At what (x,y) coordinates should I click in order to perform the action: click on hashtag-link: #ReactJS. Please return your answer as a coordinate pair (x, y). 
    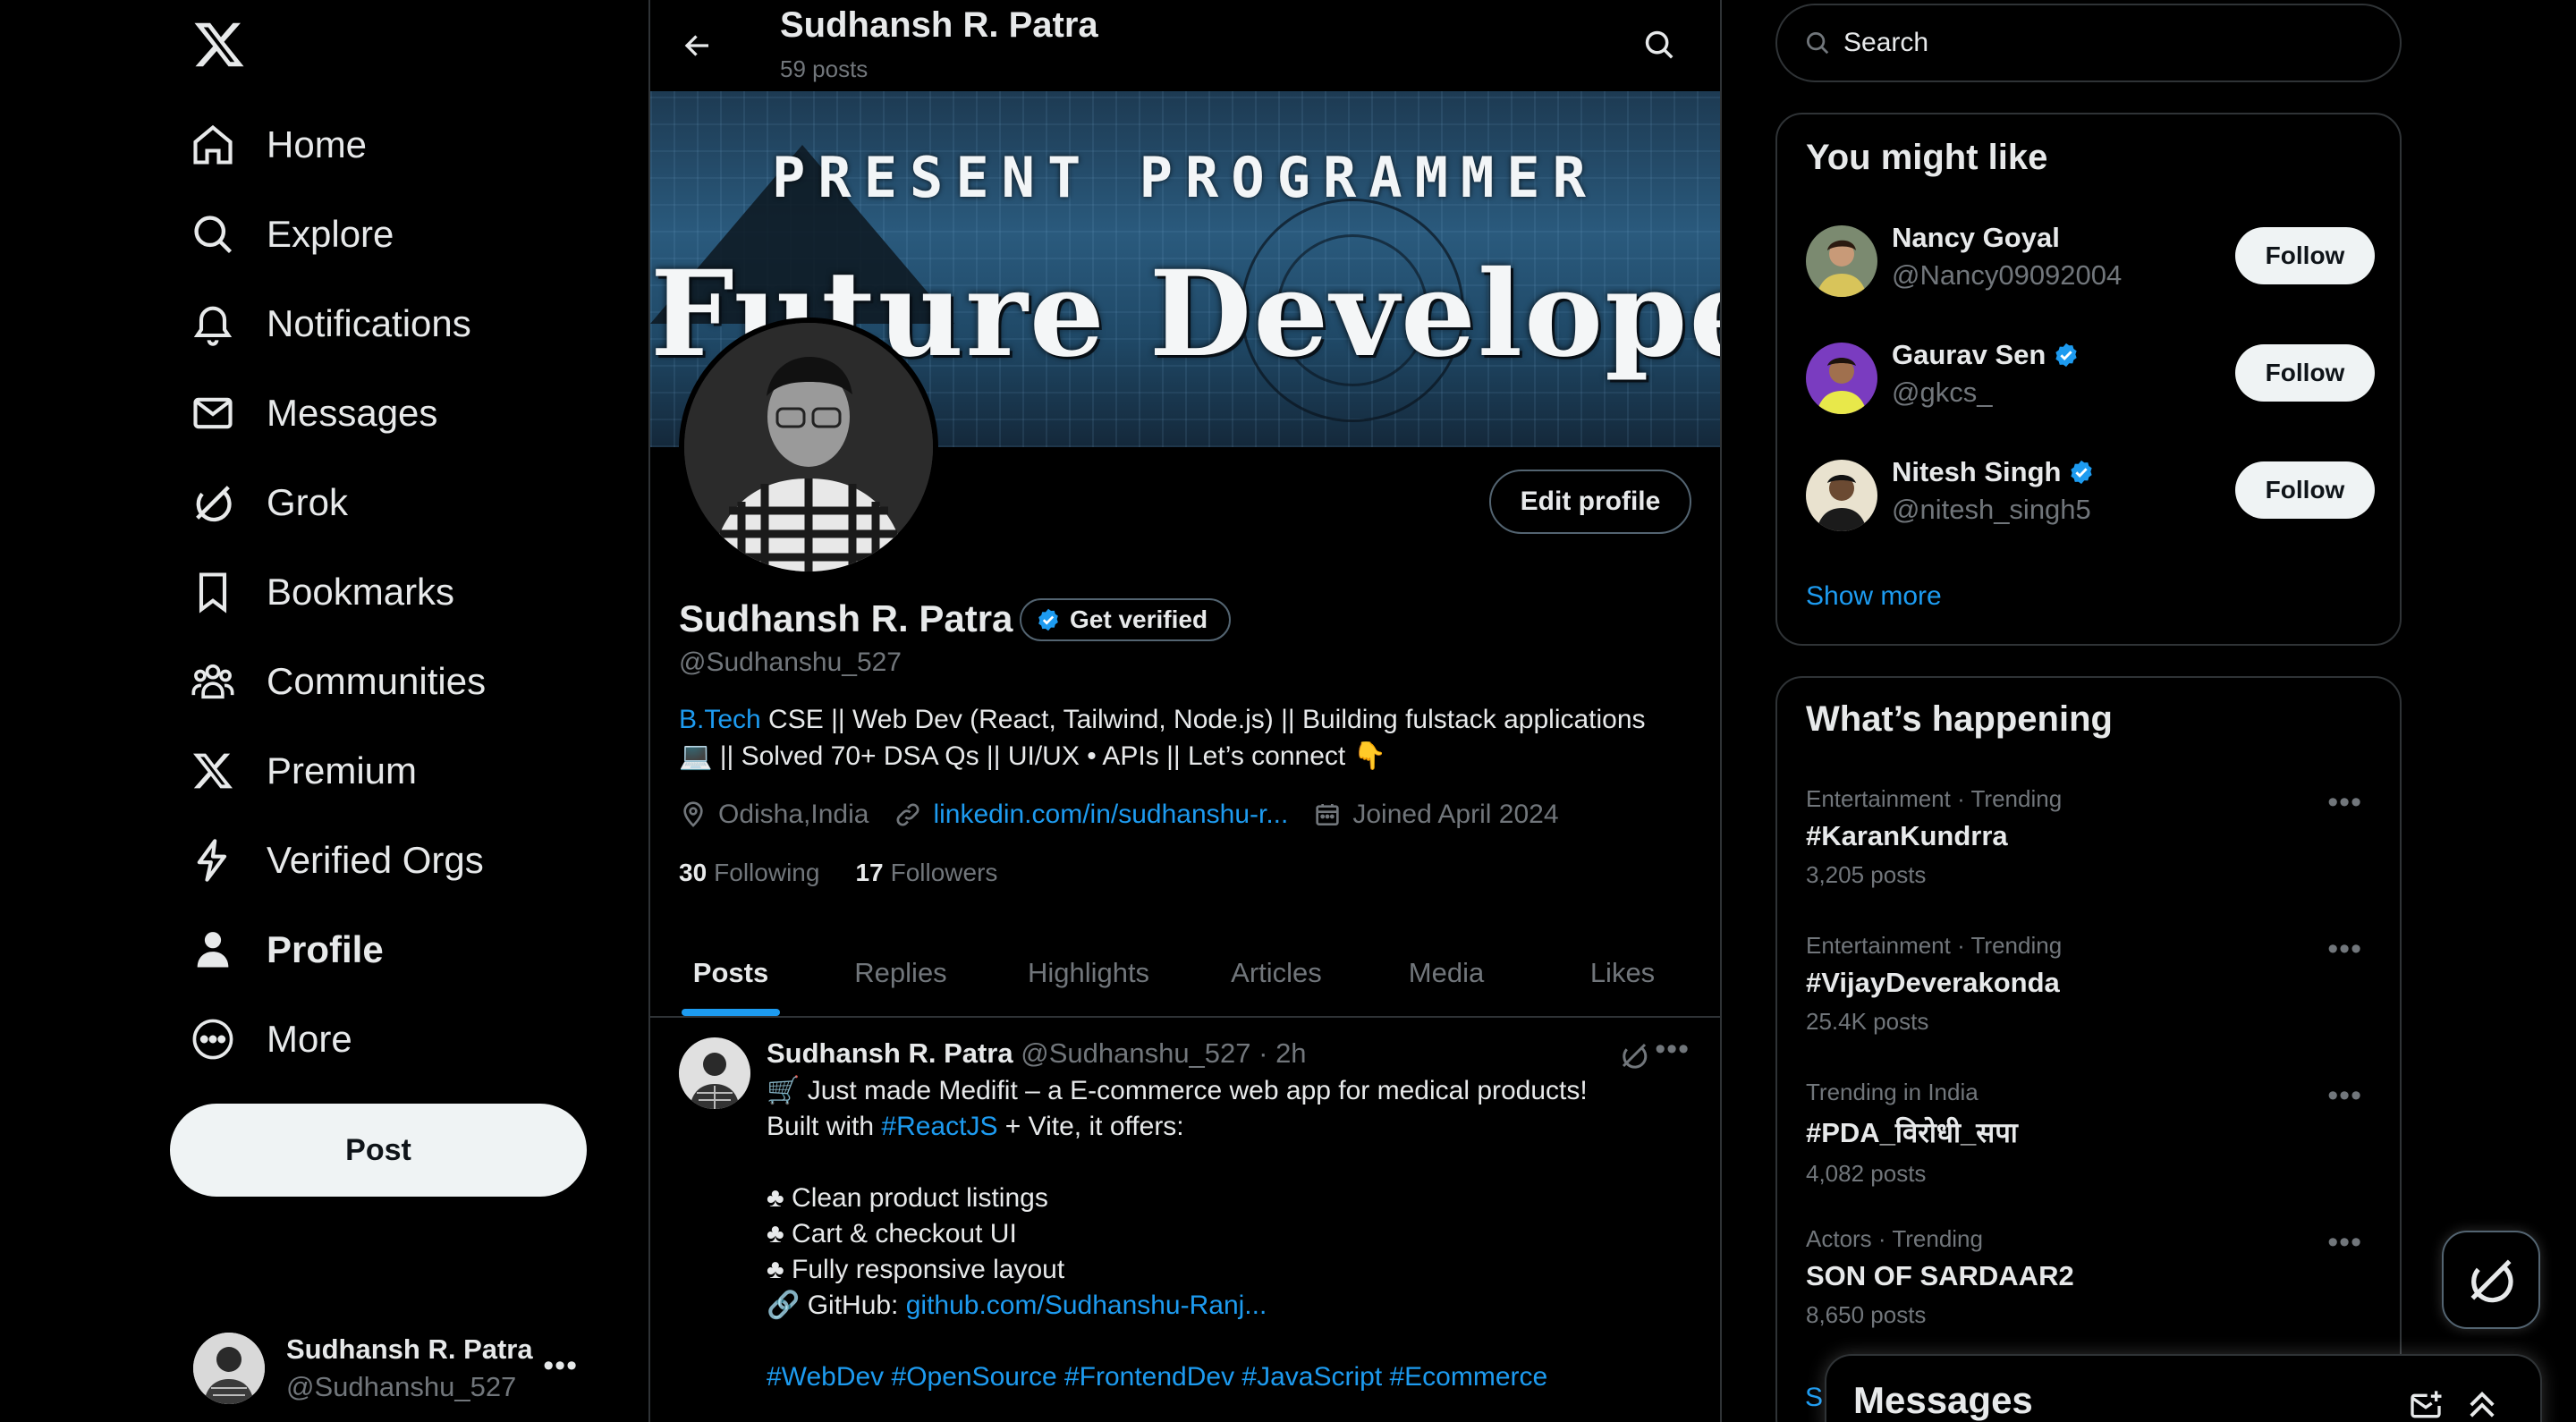
    Looking at the image, I should click on (939, 1126).